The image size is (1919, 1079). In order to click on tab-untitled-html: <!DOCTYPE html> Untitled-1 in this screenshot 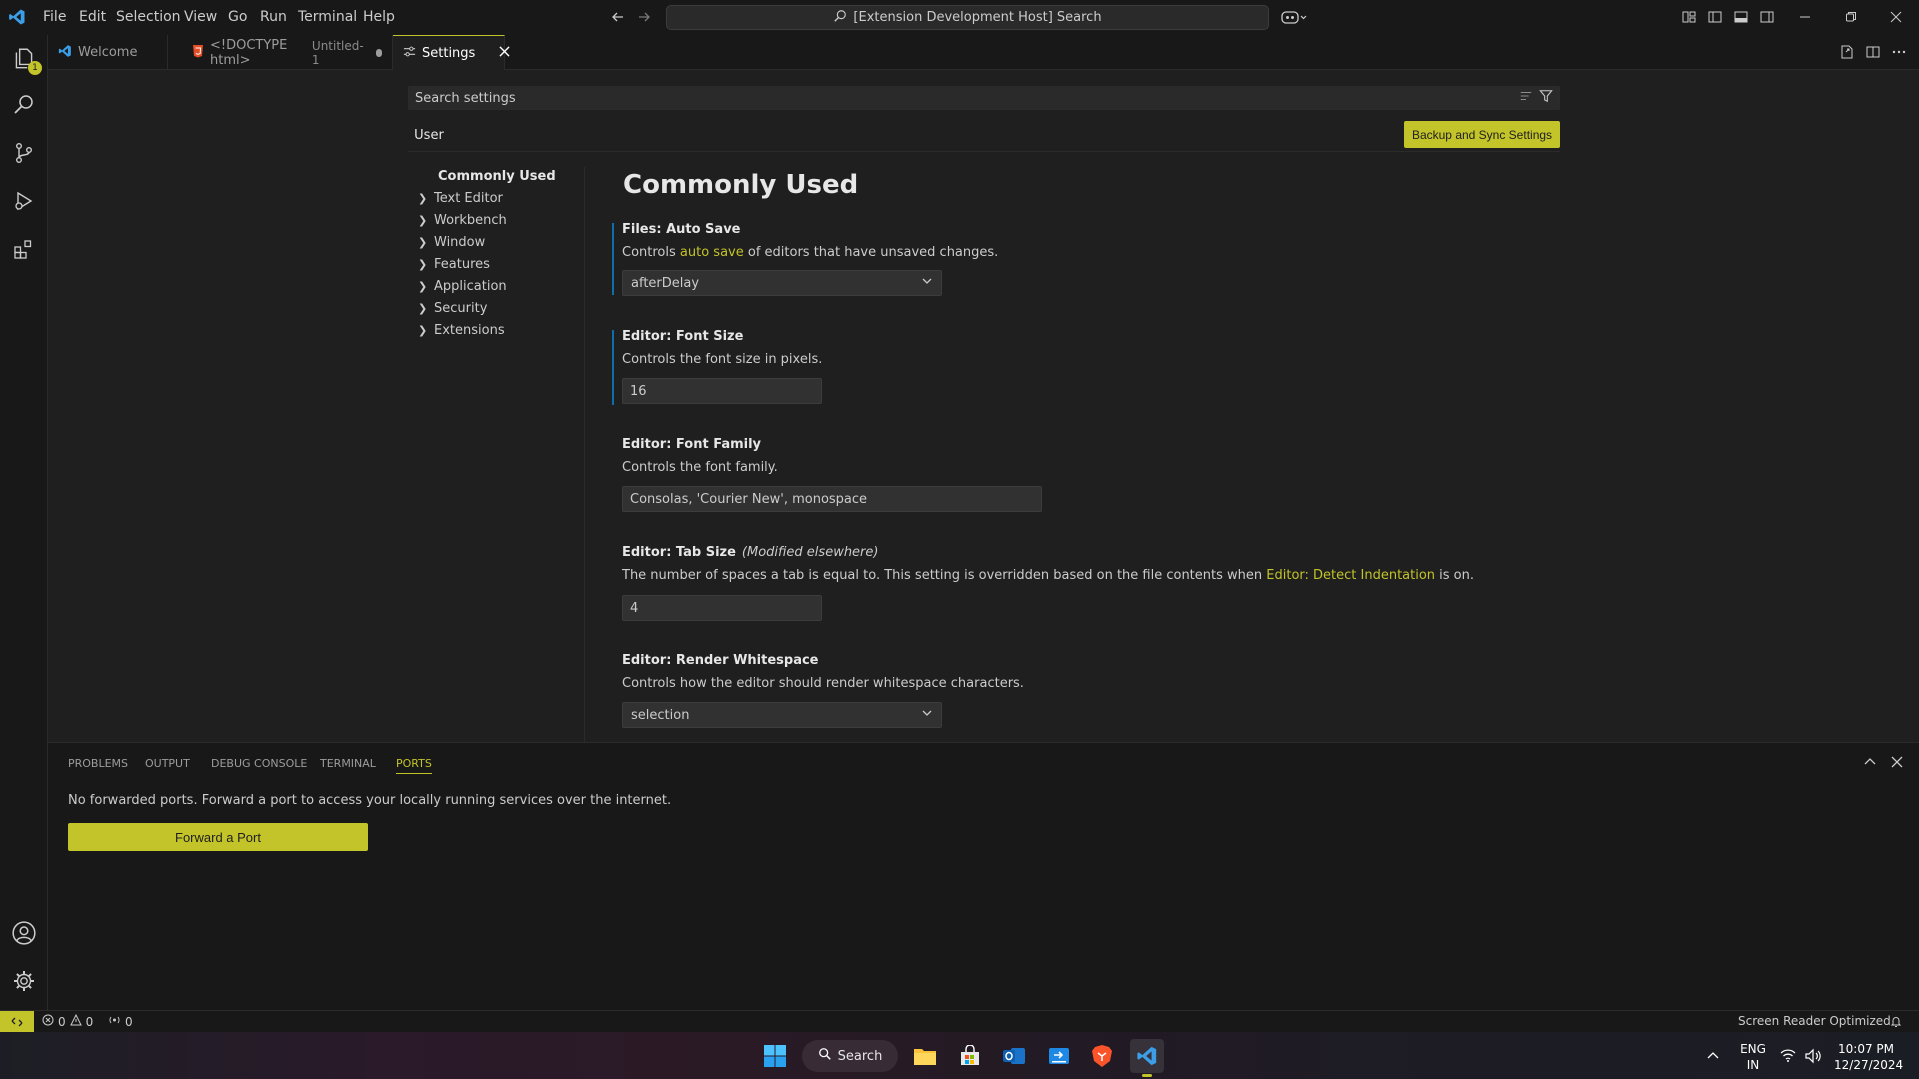, I will do `click(280, 52)`.